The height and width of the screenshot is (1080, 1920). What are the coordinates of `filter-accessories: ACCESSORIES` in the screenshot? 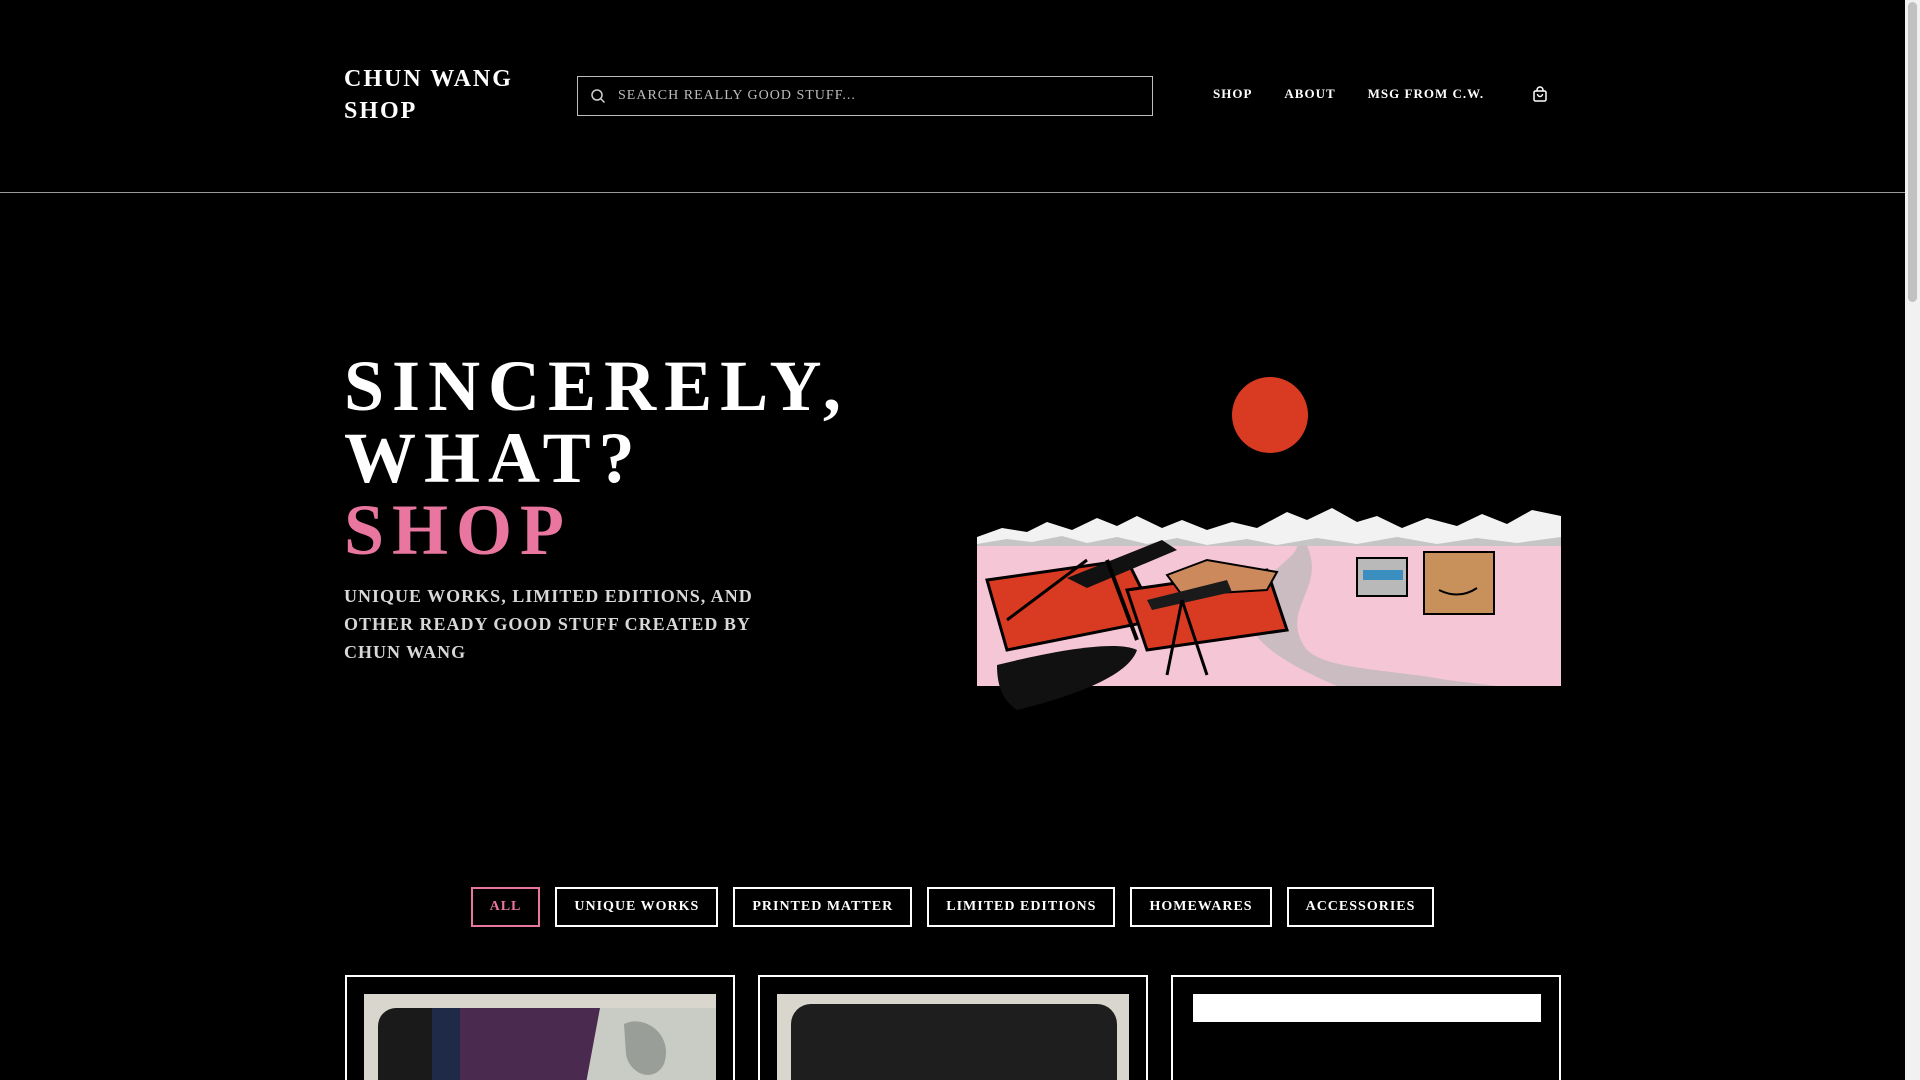 It's located at (1360, 907).